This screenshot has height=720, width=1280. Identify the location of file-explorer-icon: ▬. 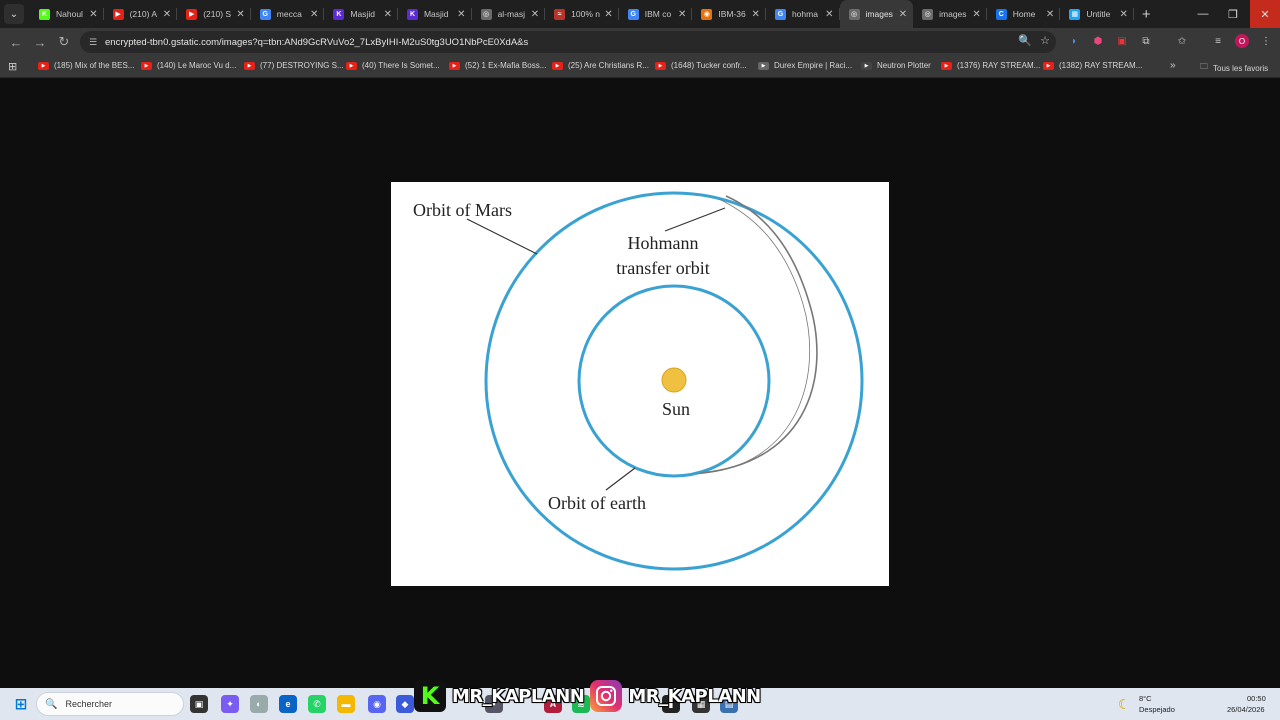
(346, 704).